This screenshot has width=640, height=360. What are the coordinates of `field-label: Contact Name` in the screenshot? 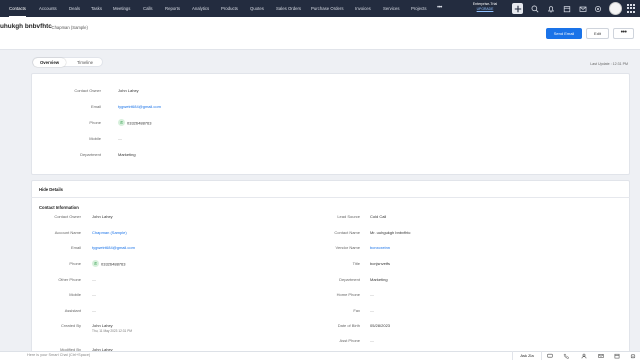 It's located at (347, 232).